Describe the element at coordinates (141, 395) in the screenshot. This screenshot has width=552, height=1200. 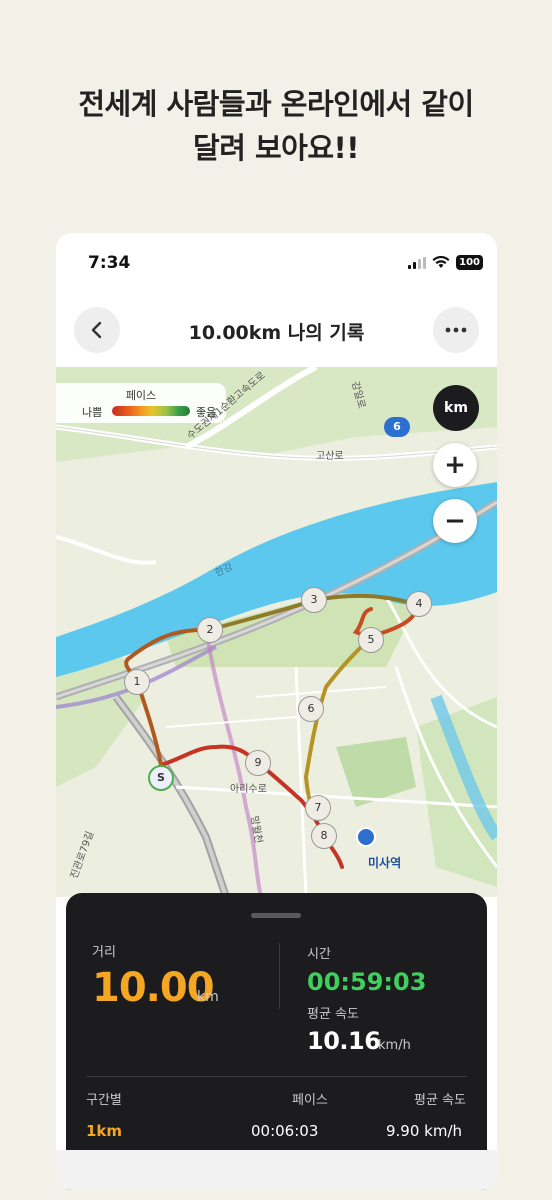
I see `legend-title: 페이스` at that location.